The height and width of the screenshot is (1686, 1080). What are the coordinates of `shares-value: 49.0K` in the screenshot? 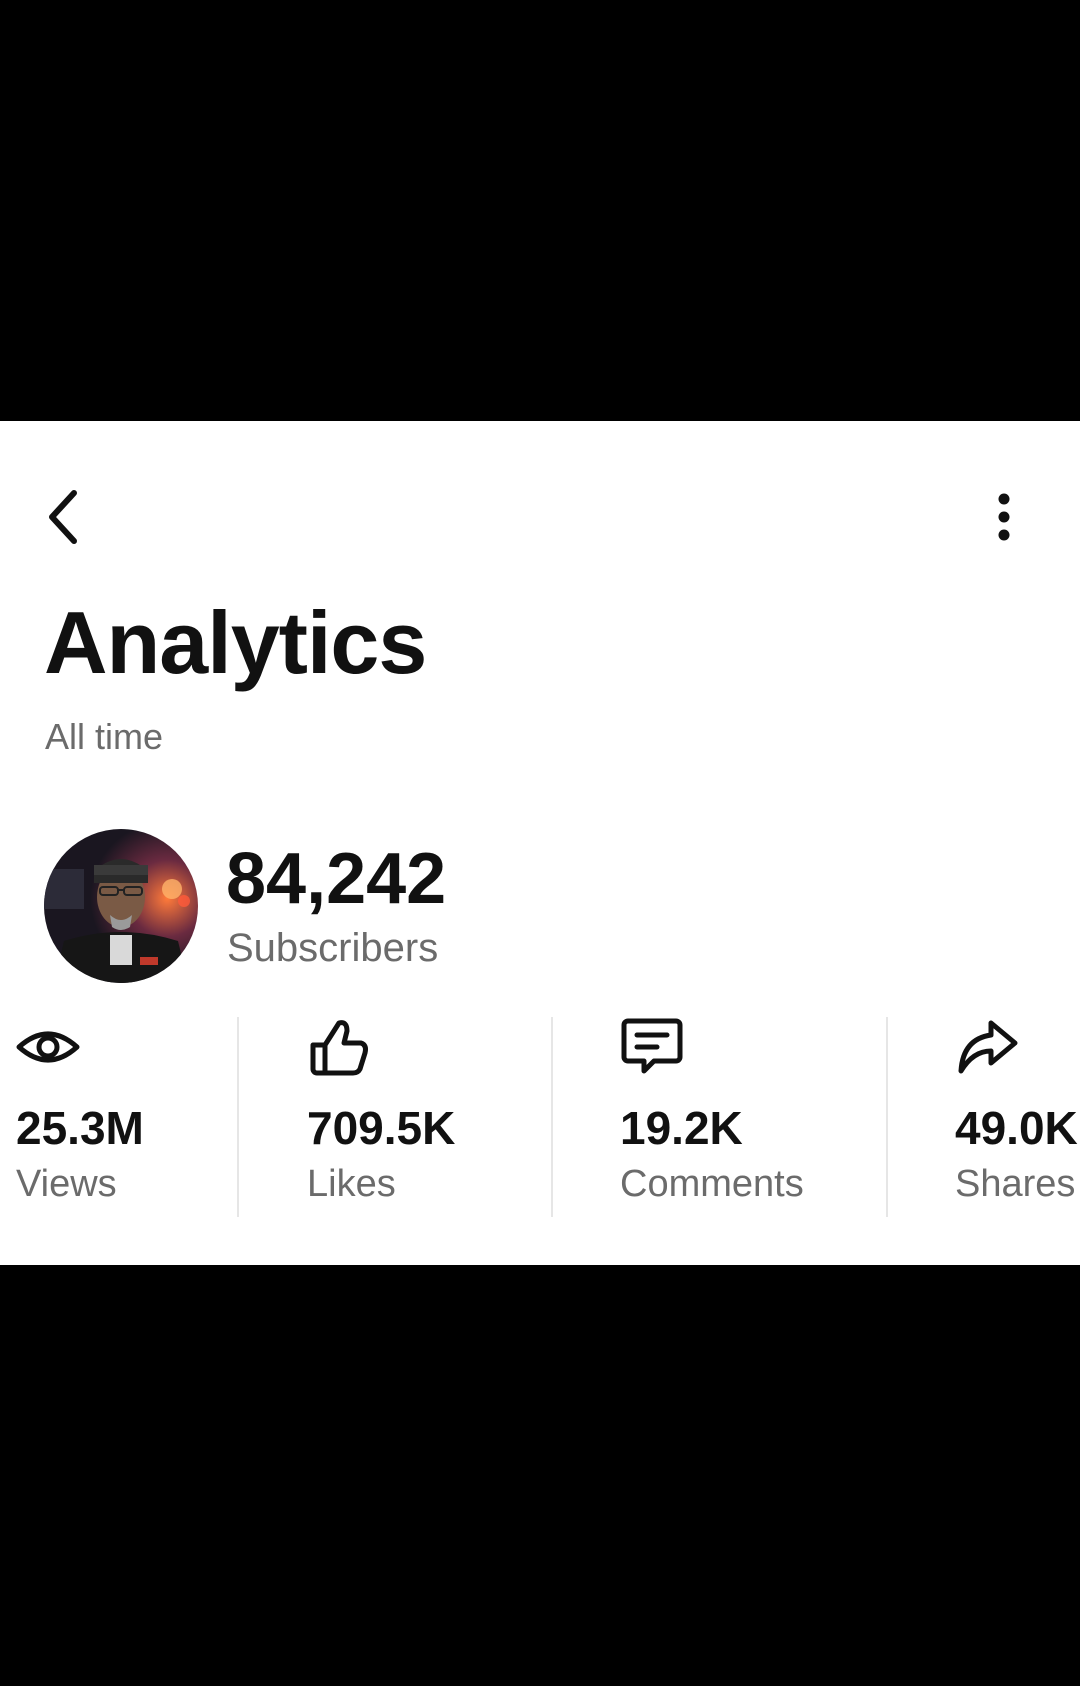 It's located at (1016, 1128).